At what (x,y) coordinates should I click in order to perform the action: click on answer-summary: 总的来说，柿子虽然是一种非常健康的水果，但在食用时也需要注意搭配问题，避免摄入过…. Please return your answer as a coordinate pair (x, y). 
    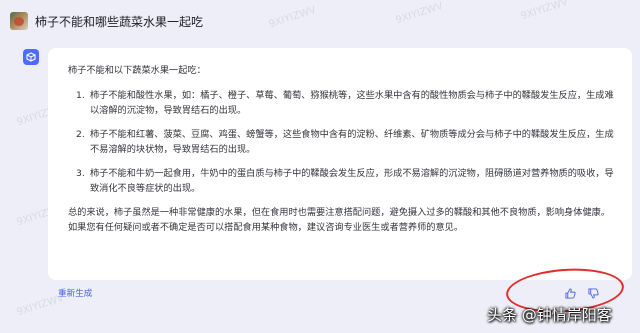
    Looking at the image, I should click on (339, 220).